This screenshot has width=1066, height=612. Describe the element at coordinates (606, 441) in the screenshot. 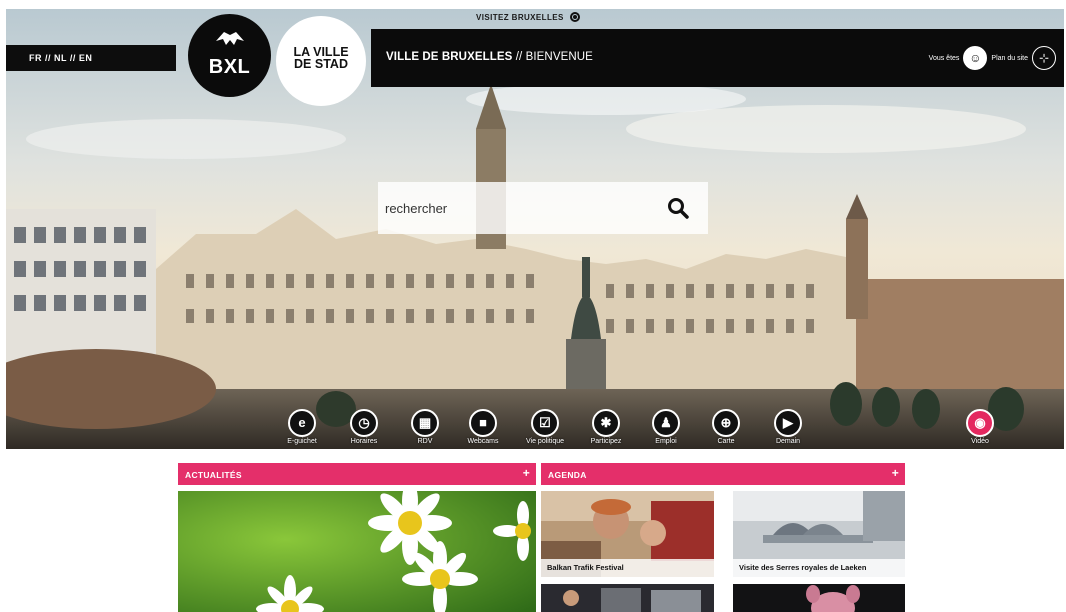

I see `quicklink-label: Participez` at that location.